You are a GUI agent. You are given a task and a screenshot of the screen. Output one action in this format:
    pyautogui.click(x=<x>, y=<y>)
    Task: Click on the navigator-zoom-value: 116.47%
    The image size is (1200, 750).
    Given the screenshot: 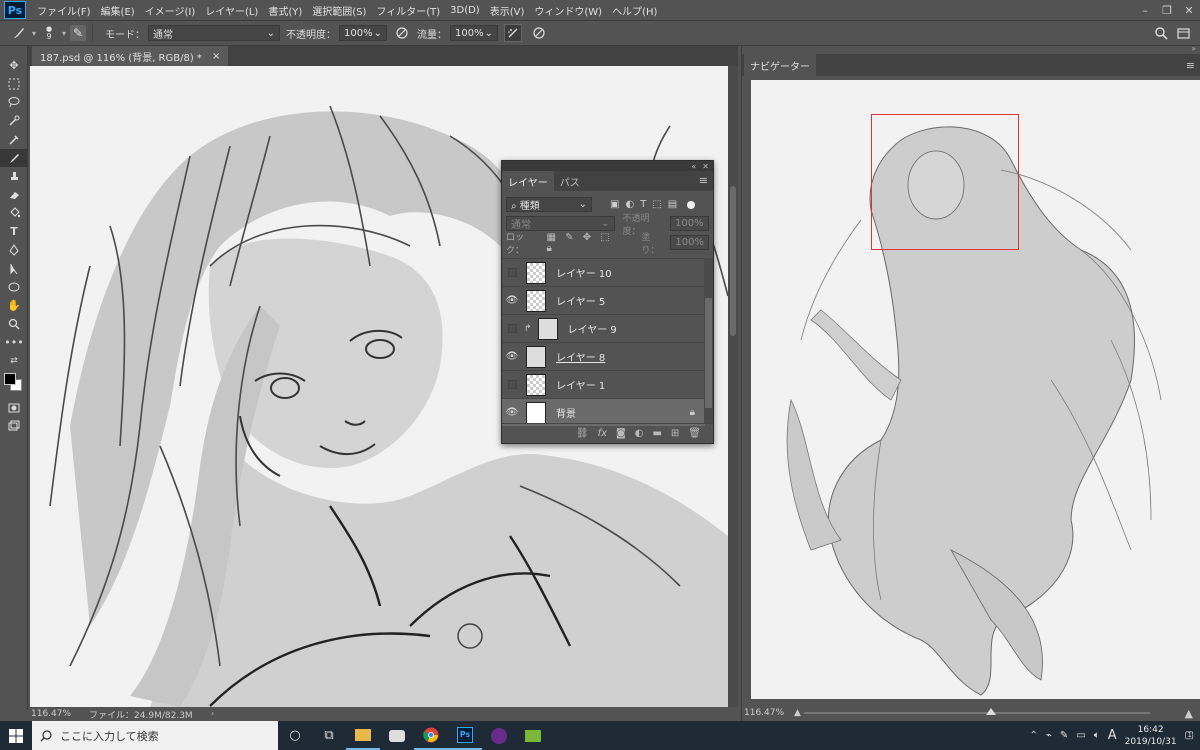 What is the action you would take?
    pyautogui.click(x=764, y=713)
    